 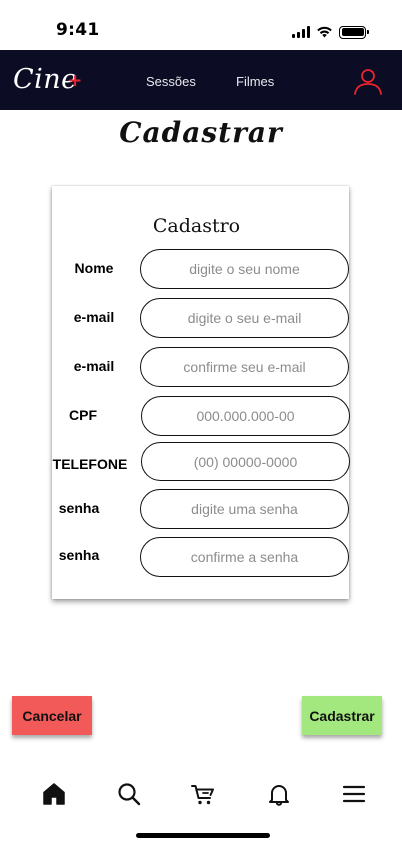 I want to click on confirm-password-label: senha, so click(x=79, y=555).